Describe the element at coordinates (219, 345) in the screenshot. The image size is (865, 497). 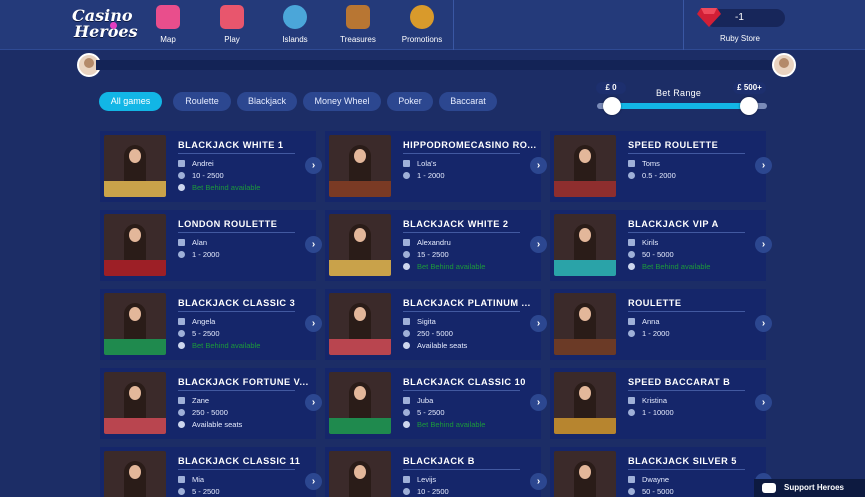
I see `game-extra-info: Bet Behind available` at that location.